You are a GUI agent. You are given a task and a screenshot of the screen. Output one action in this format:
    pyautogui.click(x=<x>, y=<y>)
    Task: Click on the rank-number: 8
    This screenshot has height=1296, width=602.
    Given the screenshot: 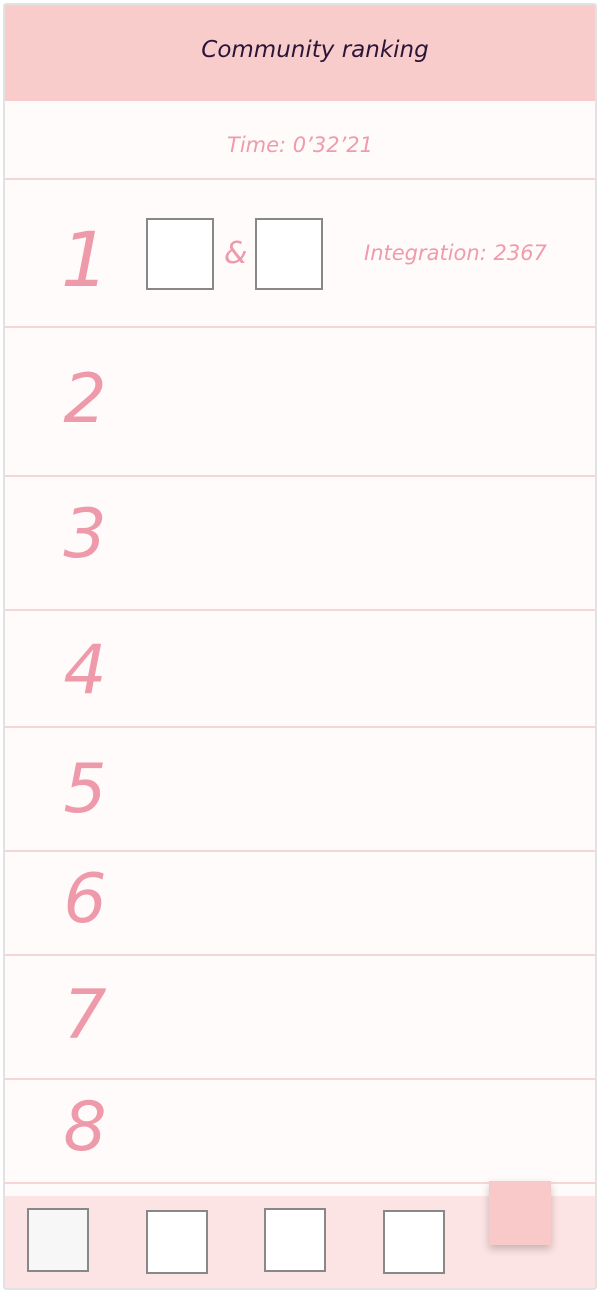 What is the action you would take?
    pyautogui.click(x=85, y=1127)
    